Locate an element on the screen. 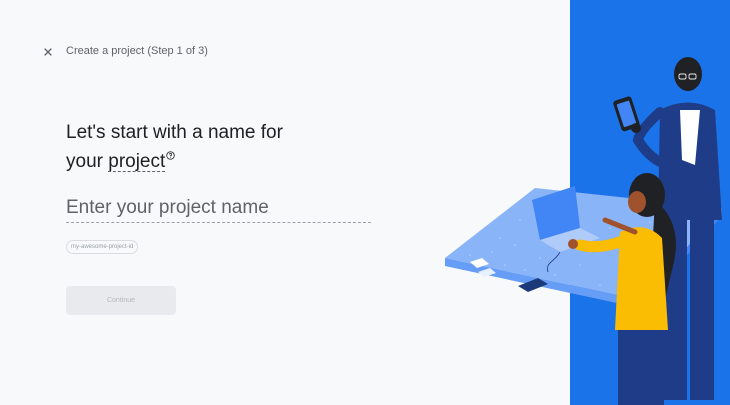 This screenshot has height=405, width=730. project-id-chip: my-awesome-project-id is located at coordinates (102, 247).